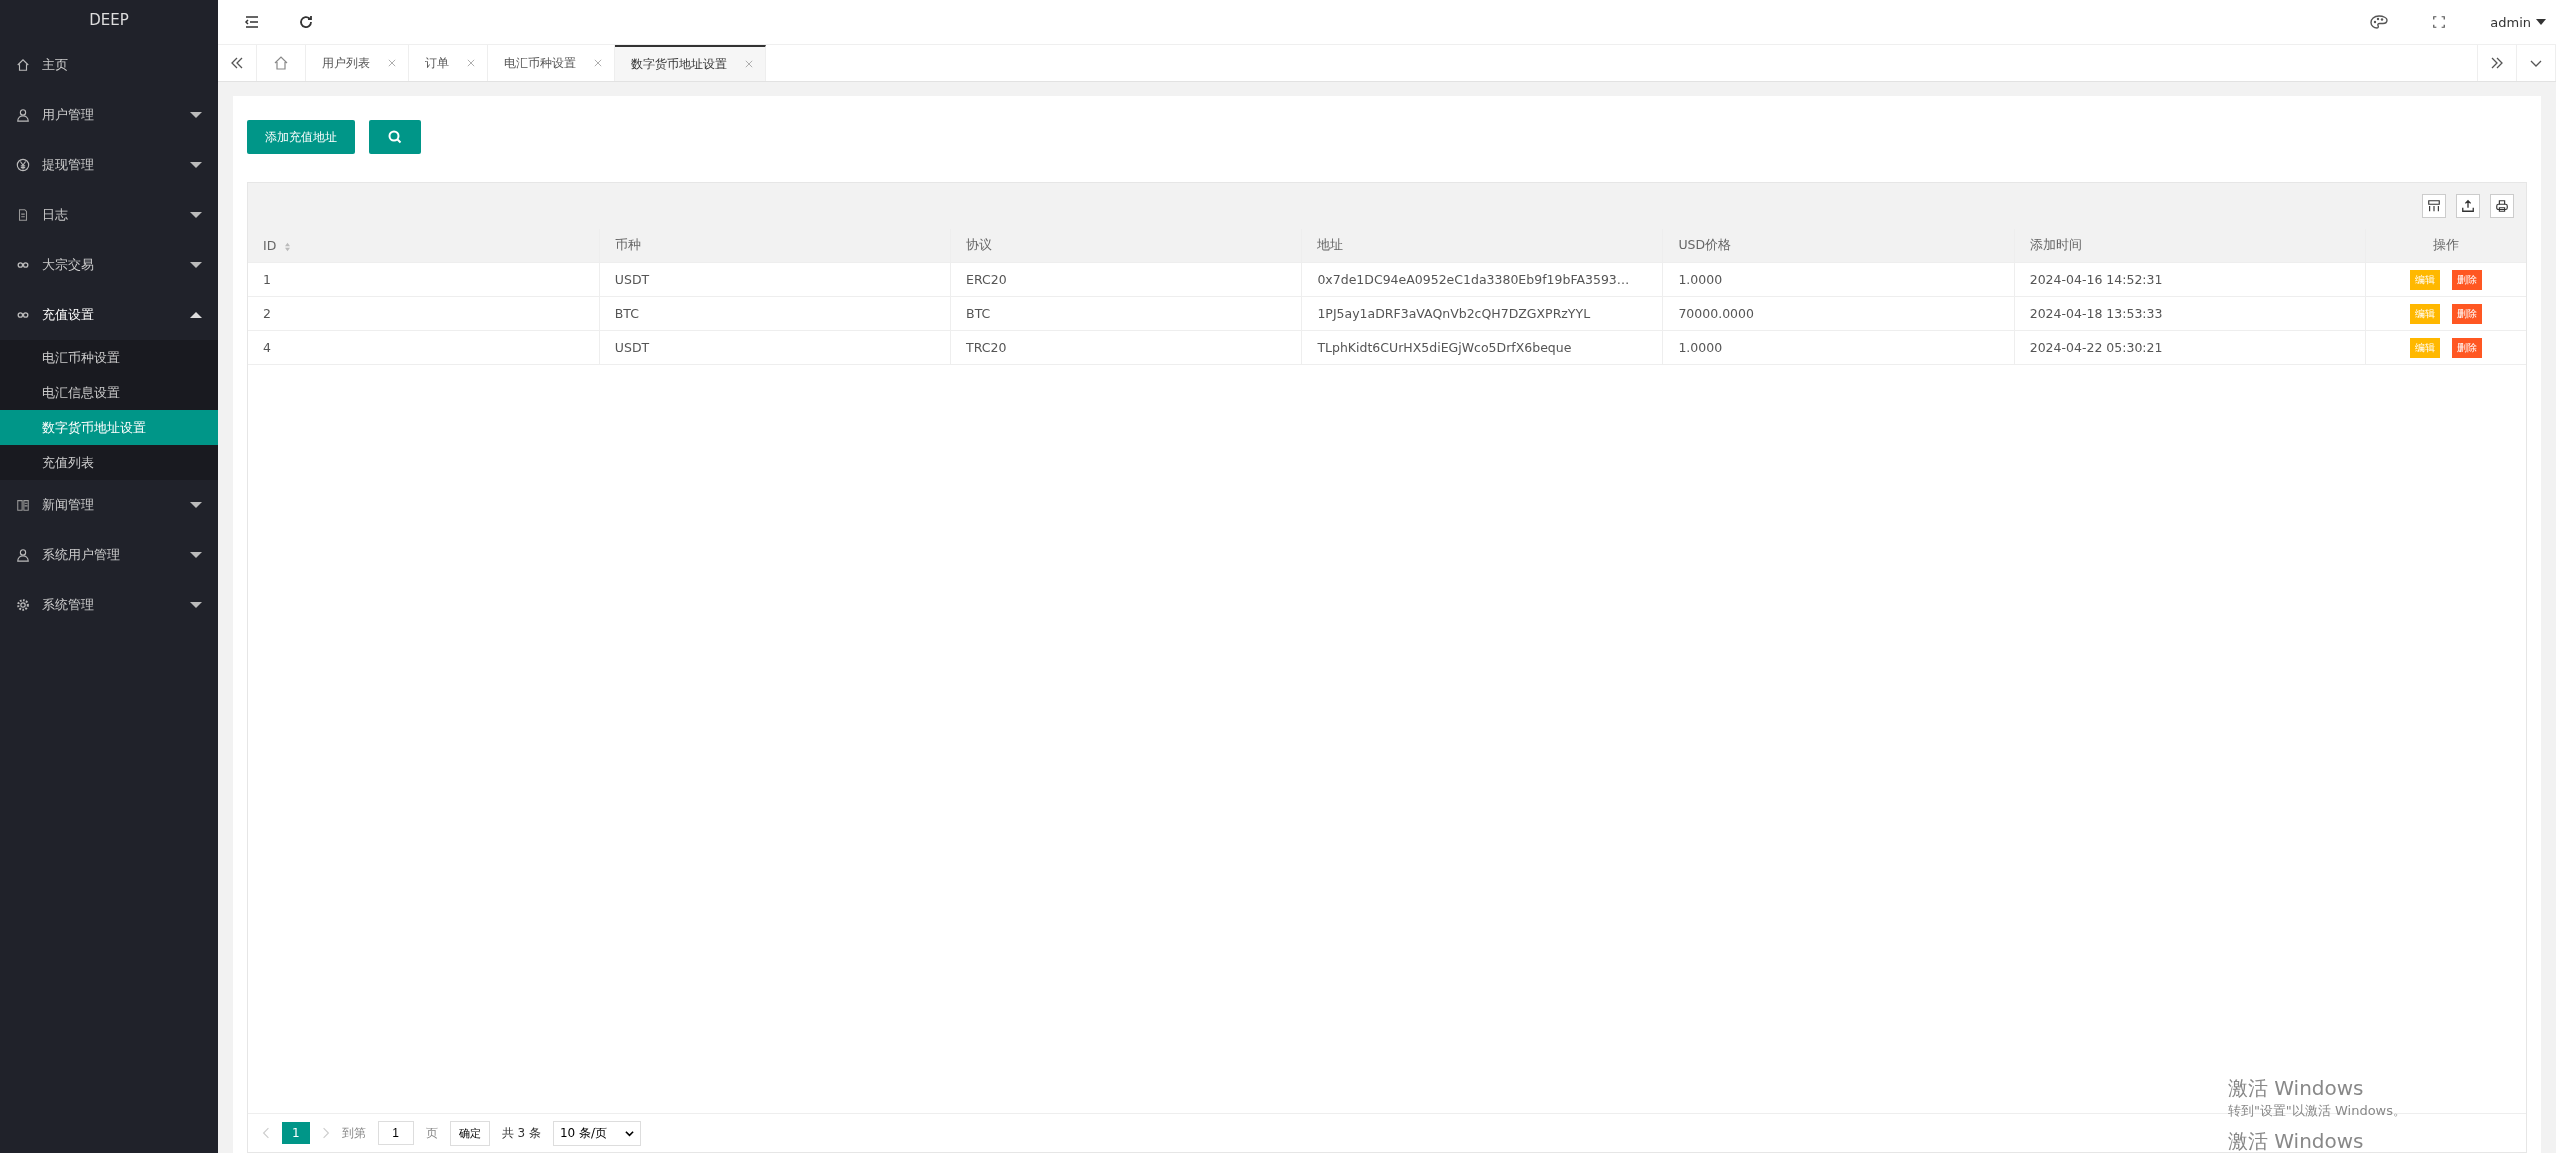 The image size is (2556, 1153). I want to click on news-icon, so click(23, 505).